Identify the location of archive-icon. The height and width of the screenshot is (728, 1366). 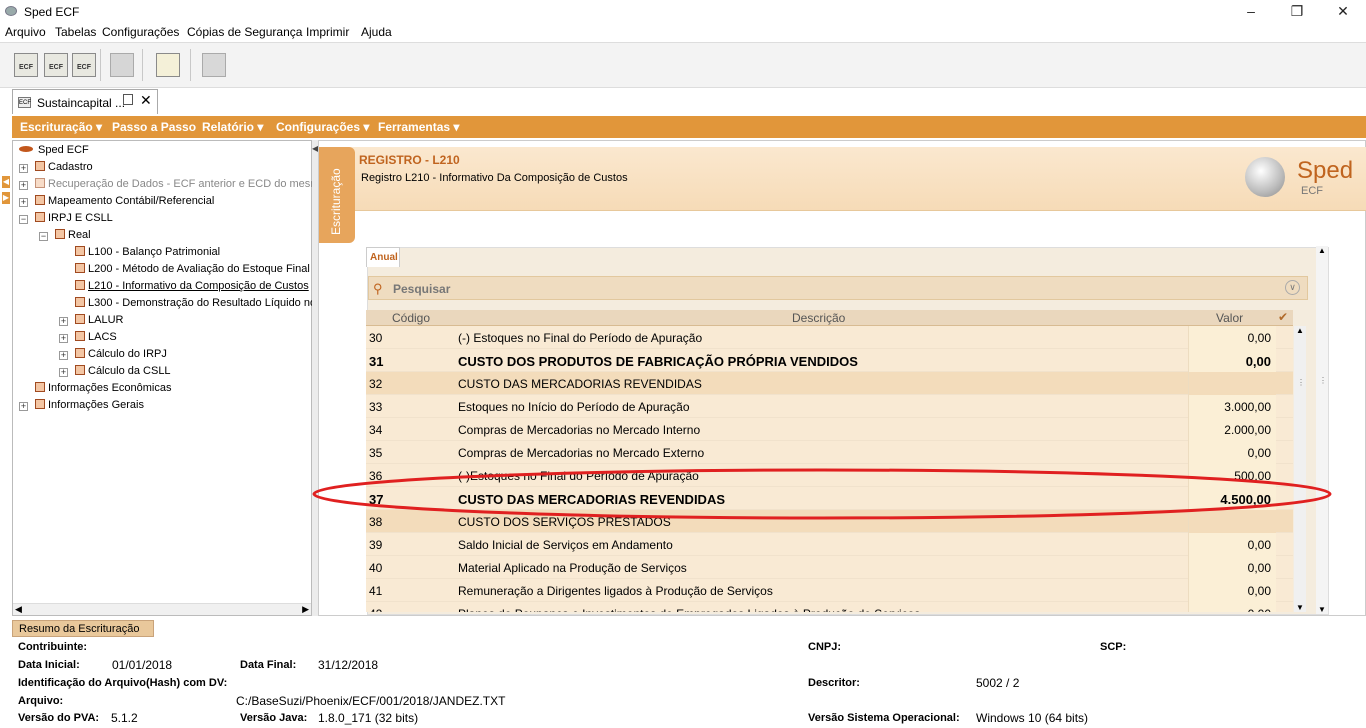
(122, 65).